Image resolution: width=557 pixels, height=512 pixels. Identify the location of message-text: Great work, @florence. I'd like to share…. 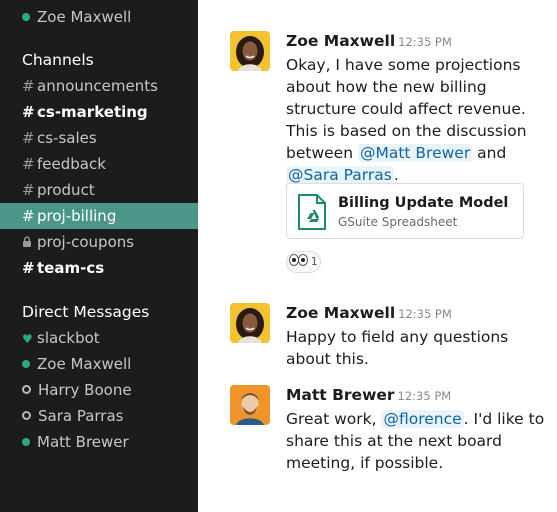
(421, 441).